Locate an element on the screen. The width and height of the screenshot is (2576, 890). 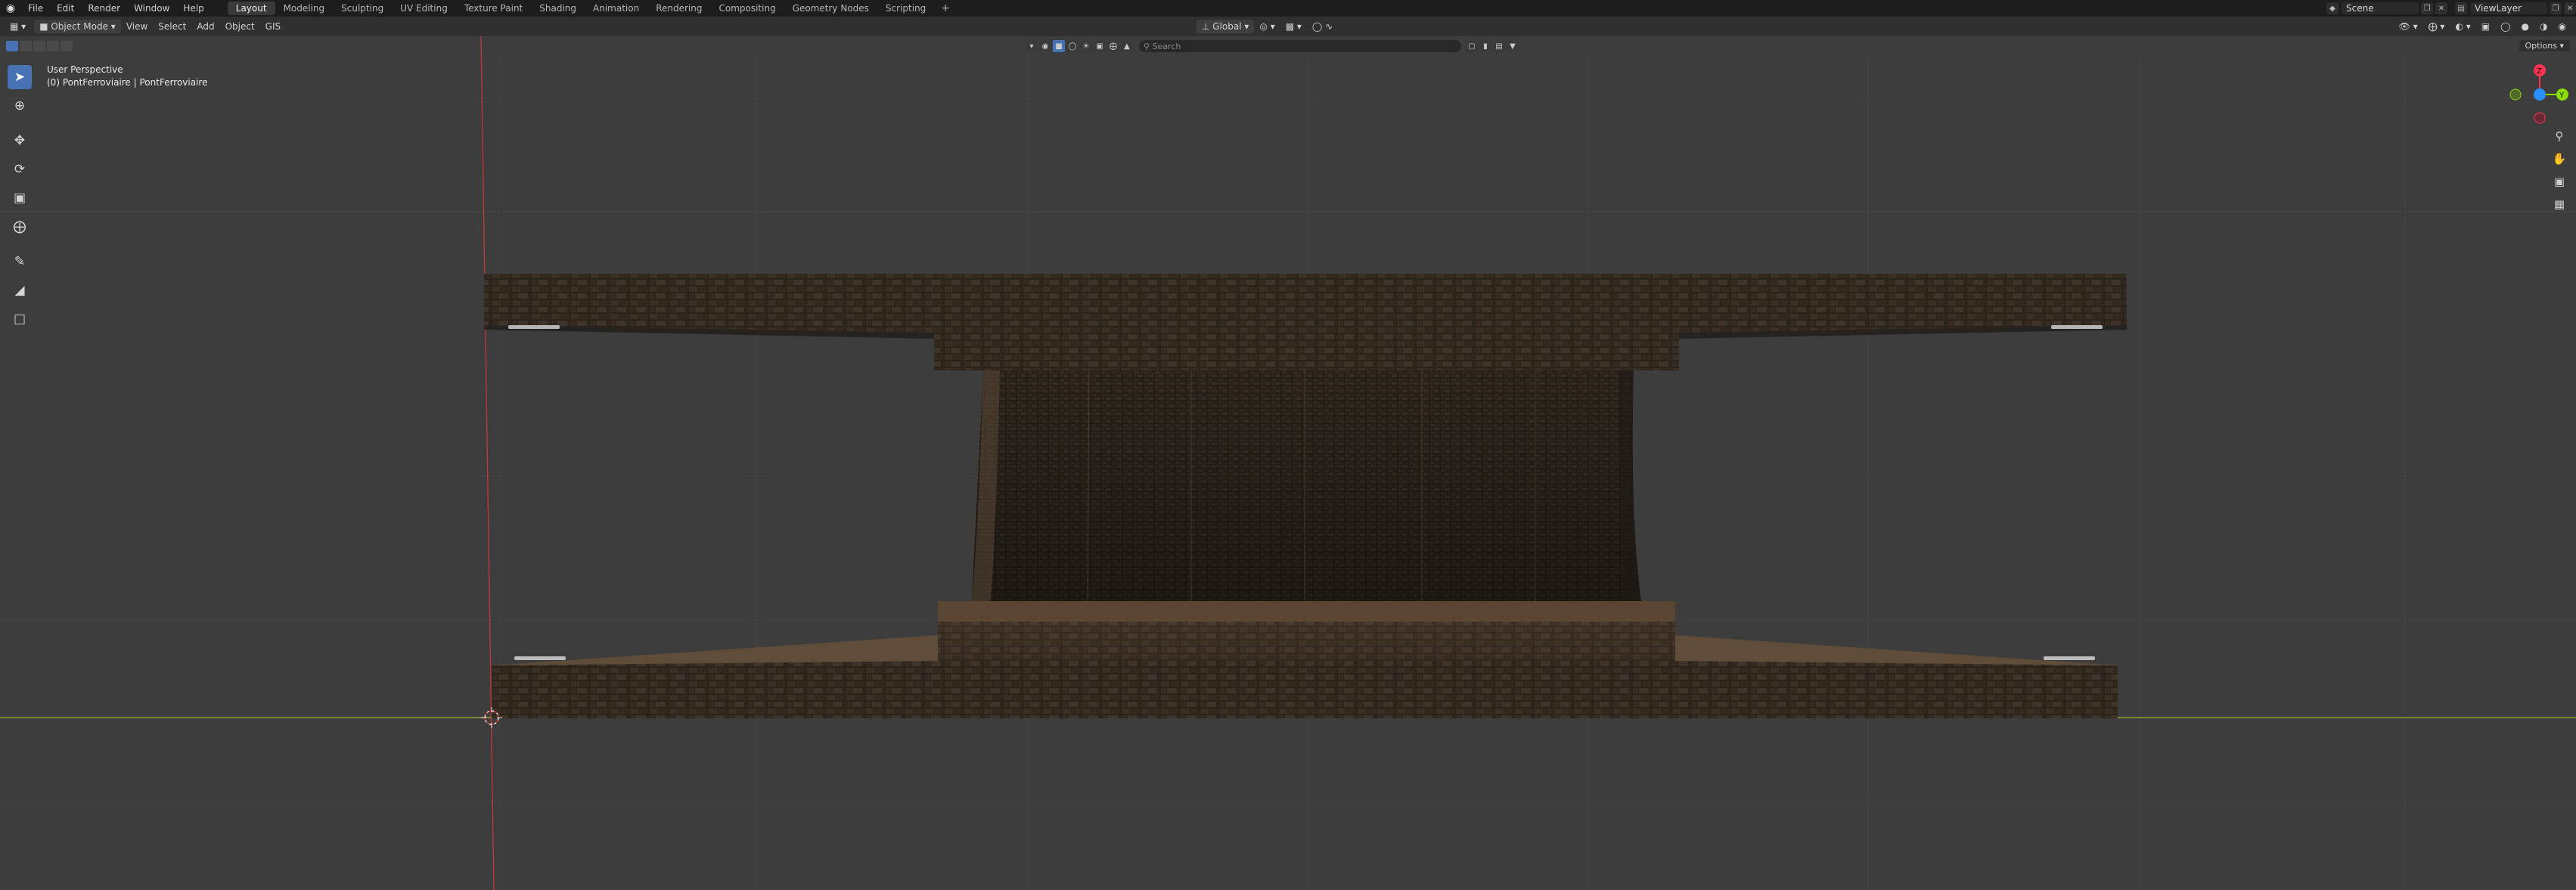
filter-other-icon: ▲ is located at coordinates (1127, 46).